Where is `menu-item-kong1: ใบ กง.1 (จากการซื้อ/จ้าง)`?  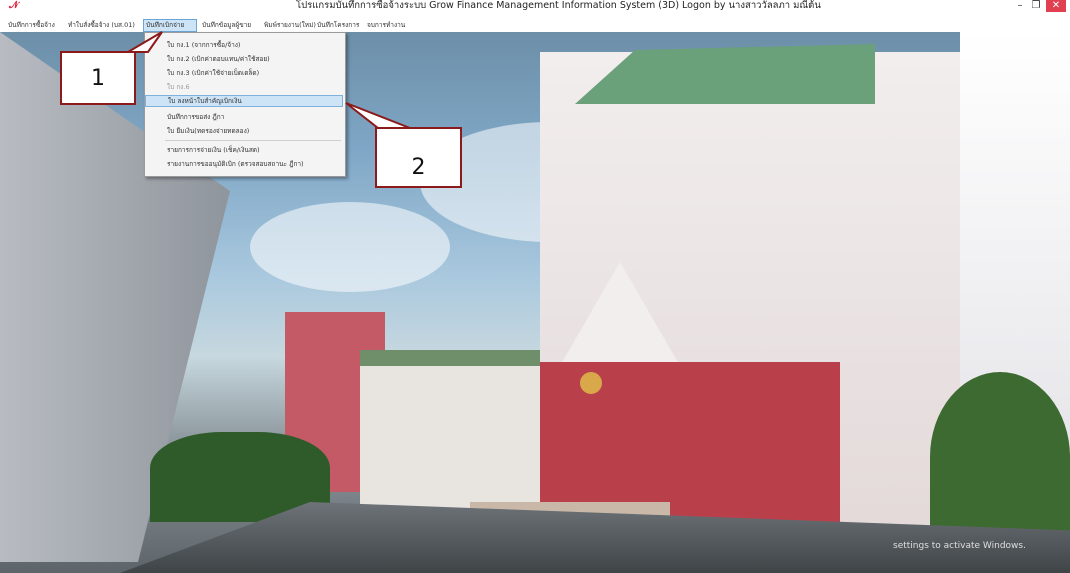
menu-item-kong1: ใบ กง.1 (จากการซื้อ/จ้าง) is located at coordinates (244, 45).